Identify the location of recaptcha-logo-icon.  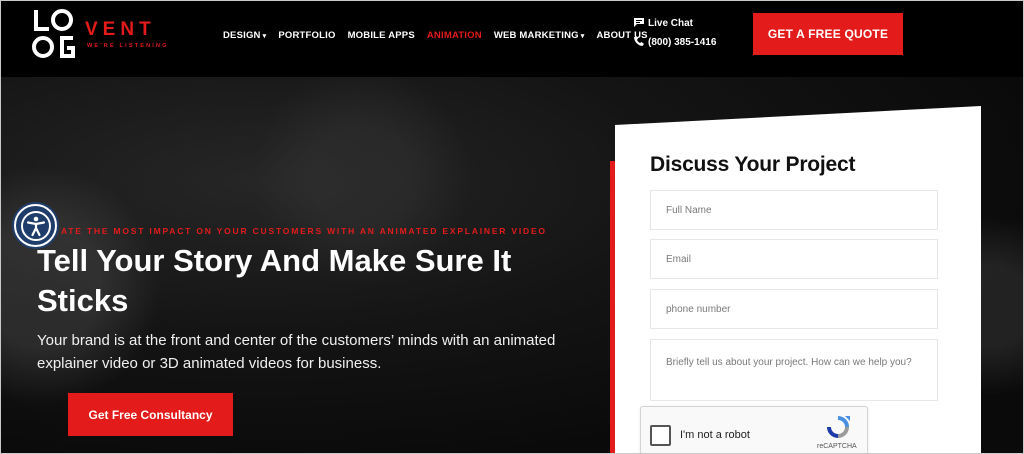
(838, 427).